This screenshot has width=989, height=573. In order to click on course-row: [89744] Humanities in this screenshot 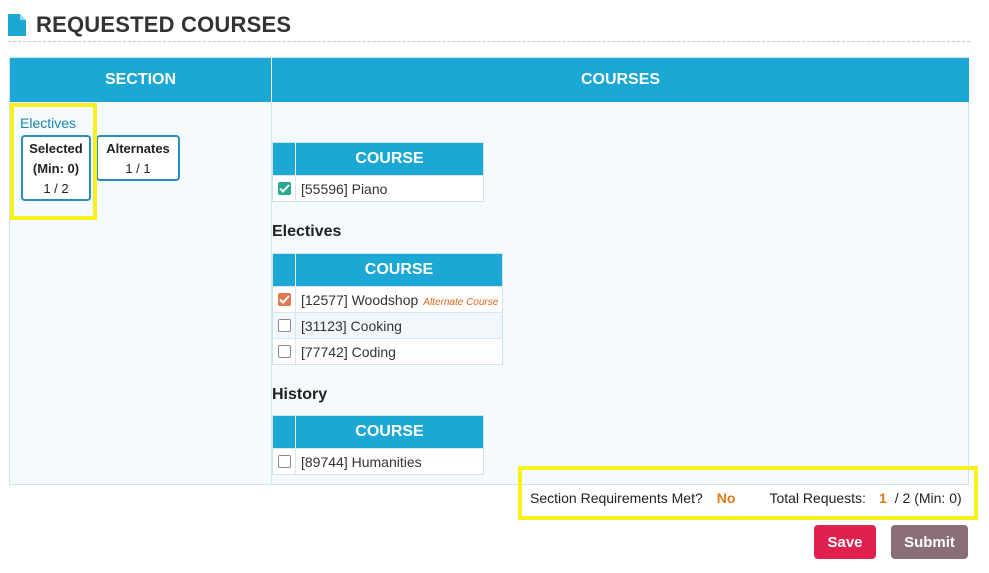, I will do `click(378, 461)`.